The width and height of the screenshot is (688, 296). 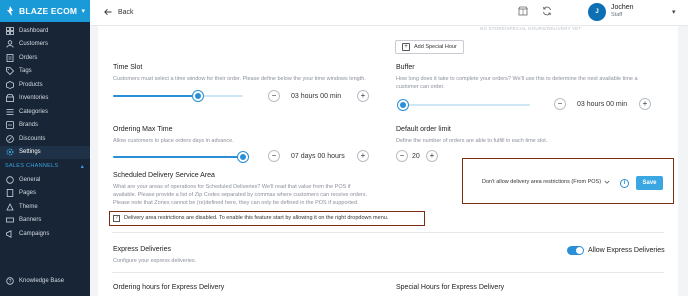 What do you see at coordinates (318, 156) in the screenshot?
I see `ordering-max-time-value: 07 days 00 hours` at bounding box center [318, 156].